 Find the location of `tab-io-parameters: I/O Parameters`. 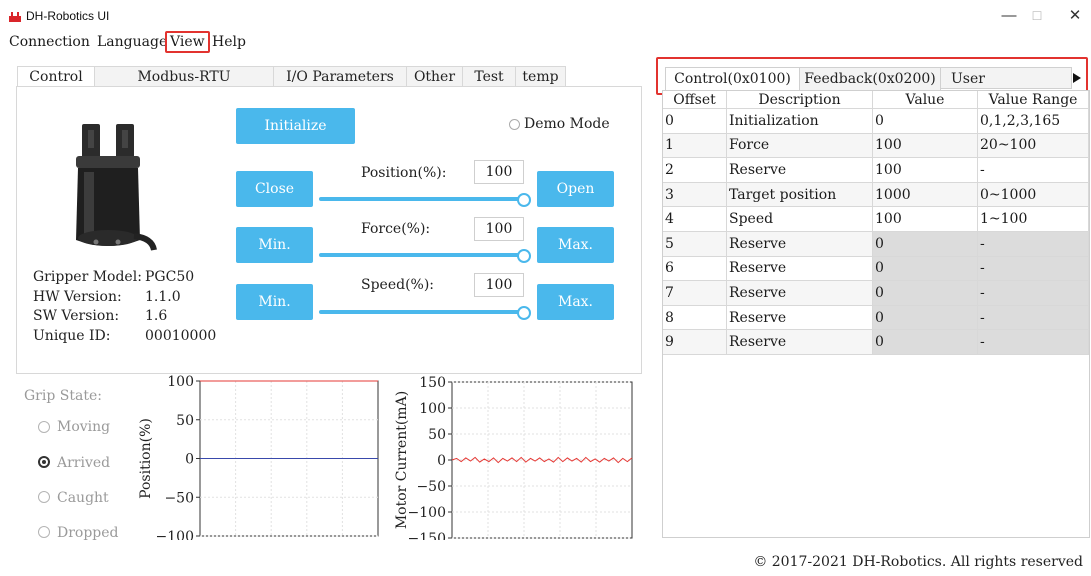

tab-io-parameters: I/O Parameters is located at coordinates (340, 76).